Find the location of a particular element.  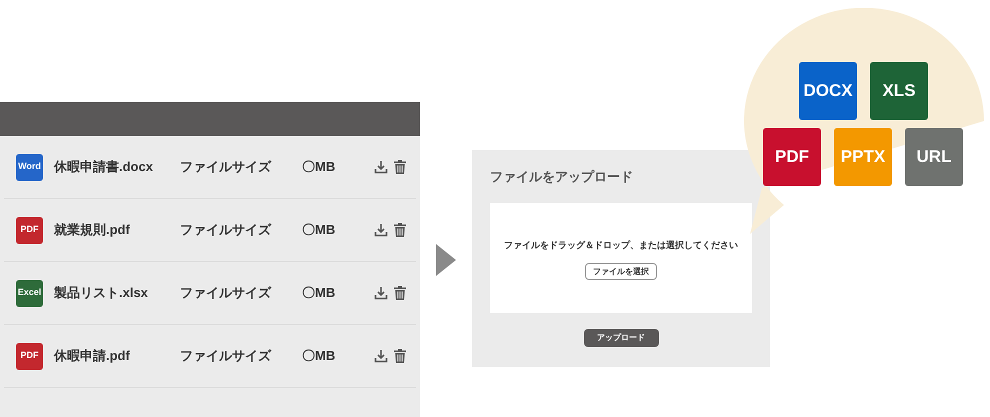

file-name: 製品リスト.xlsx is located at coordinates (101, 293).